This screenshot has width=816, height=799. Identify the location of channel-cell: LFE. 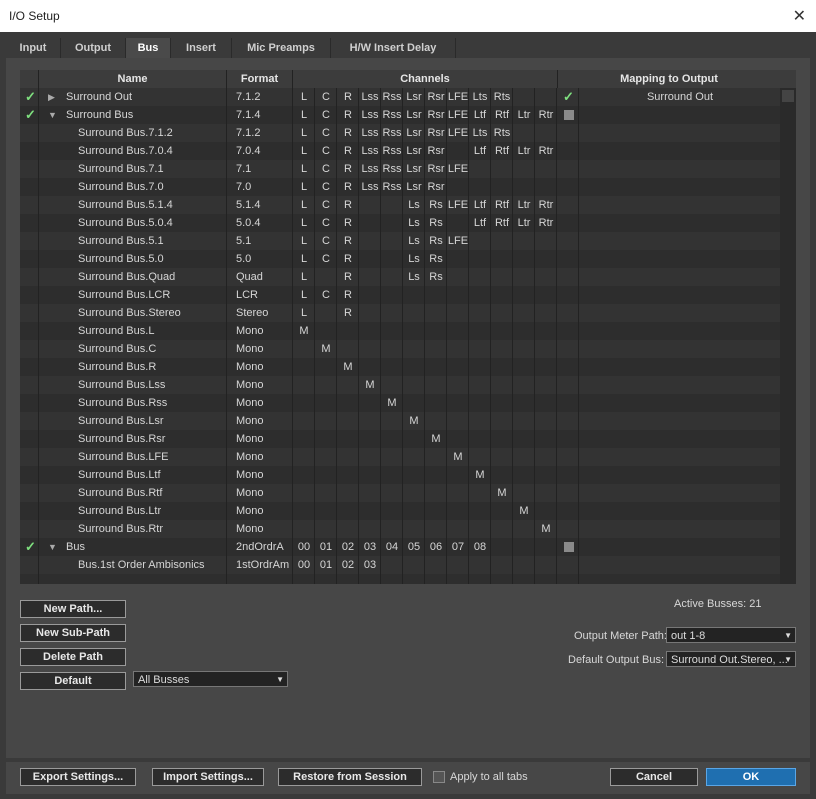
(458, 241).